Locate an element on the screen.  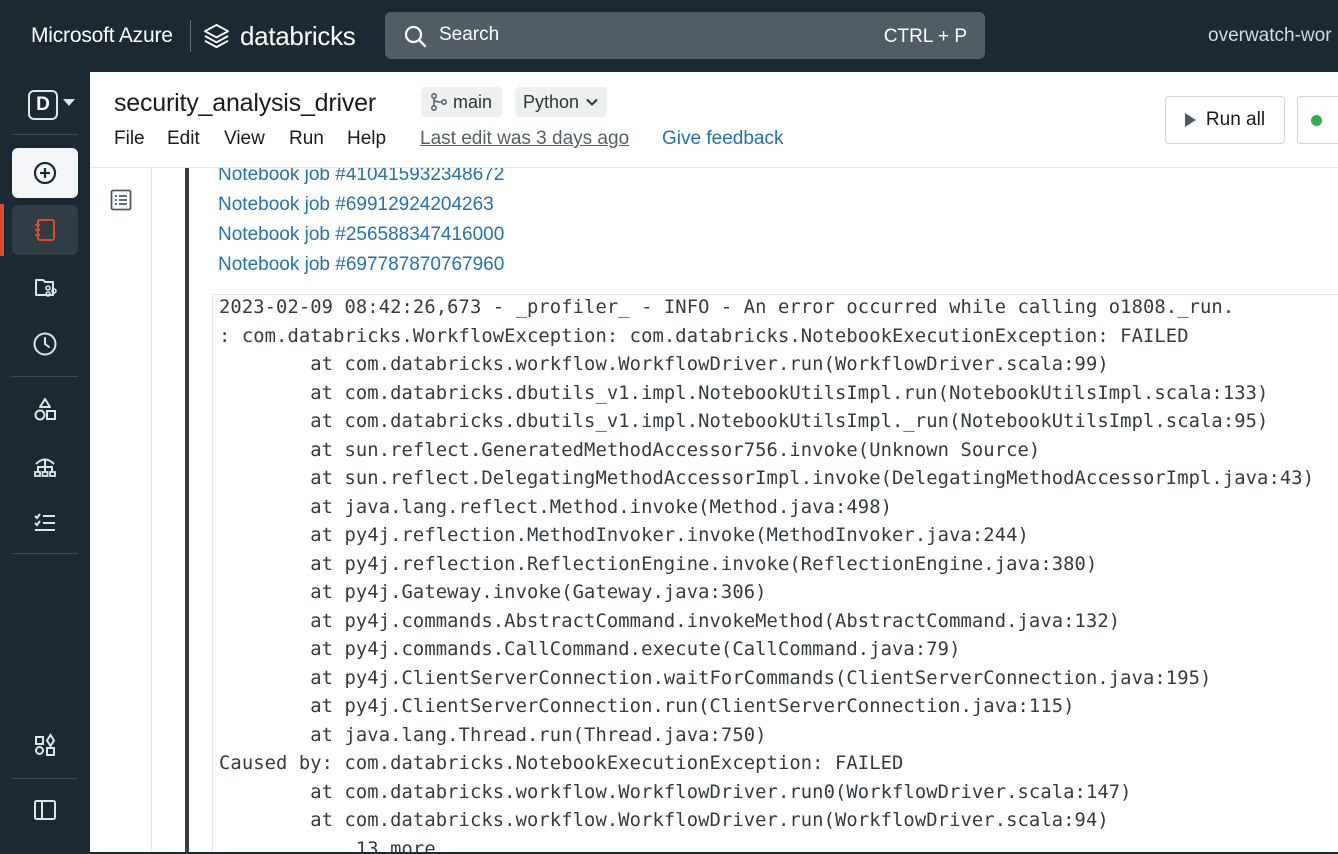
repos-icon is located at coordinates (46, 288).